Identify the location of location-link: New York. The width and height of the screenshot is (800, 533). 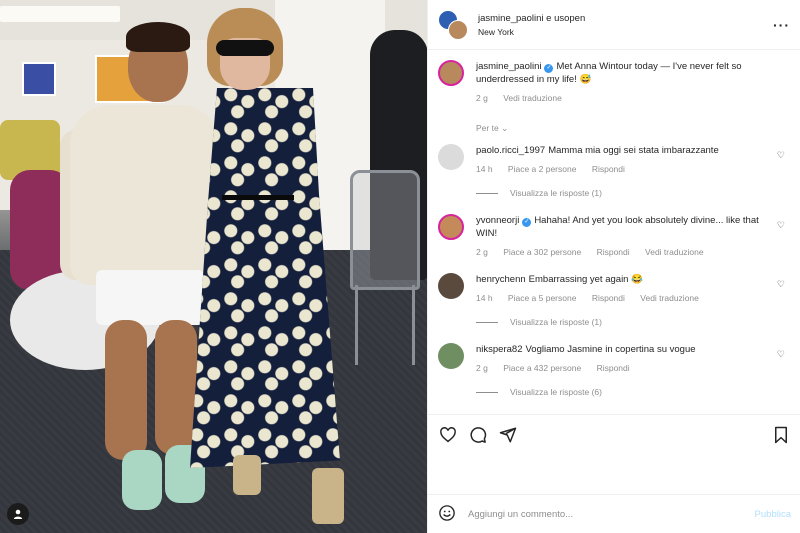
(625, 32).